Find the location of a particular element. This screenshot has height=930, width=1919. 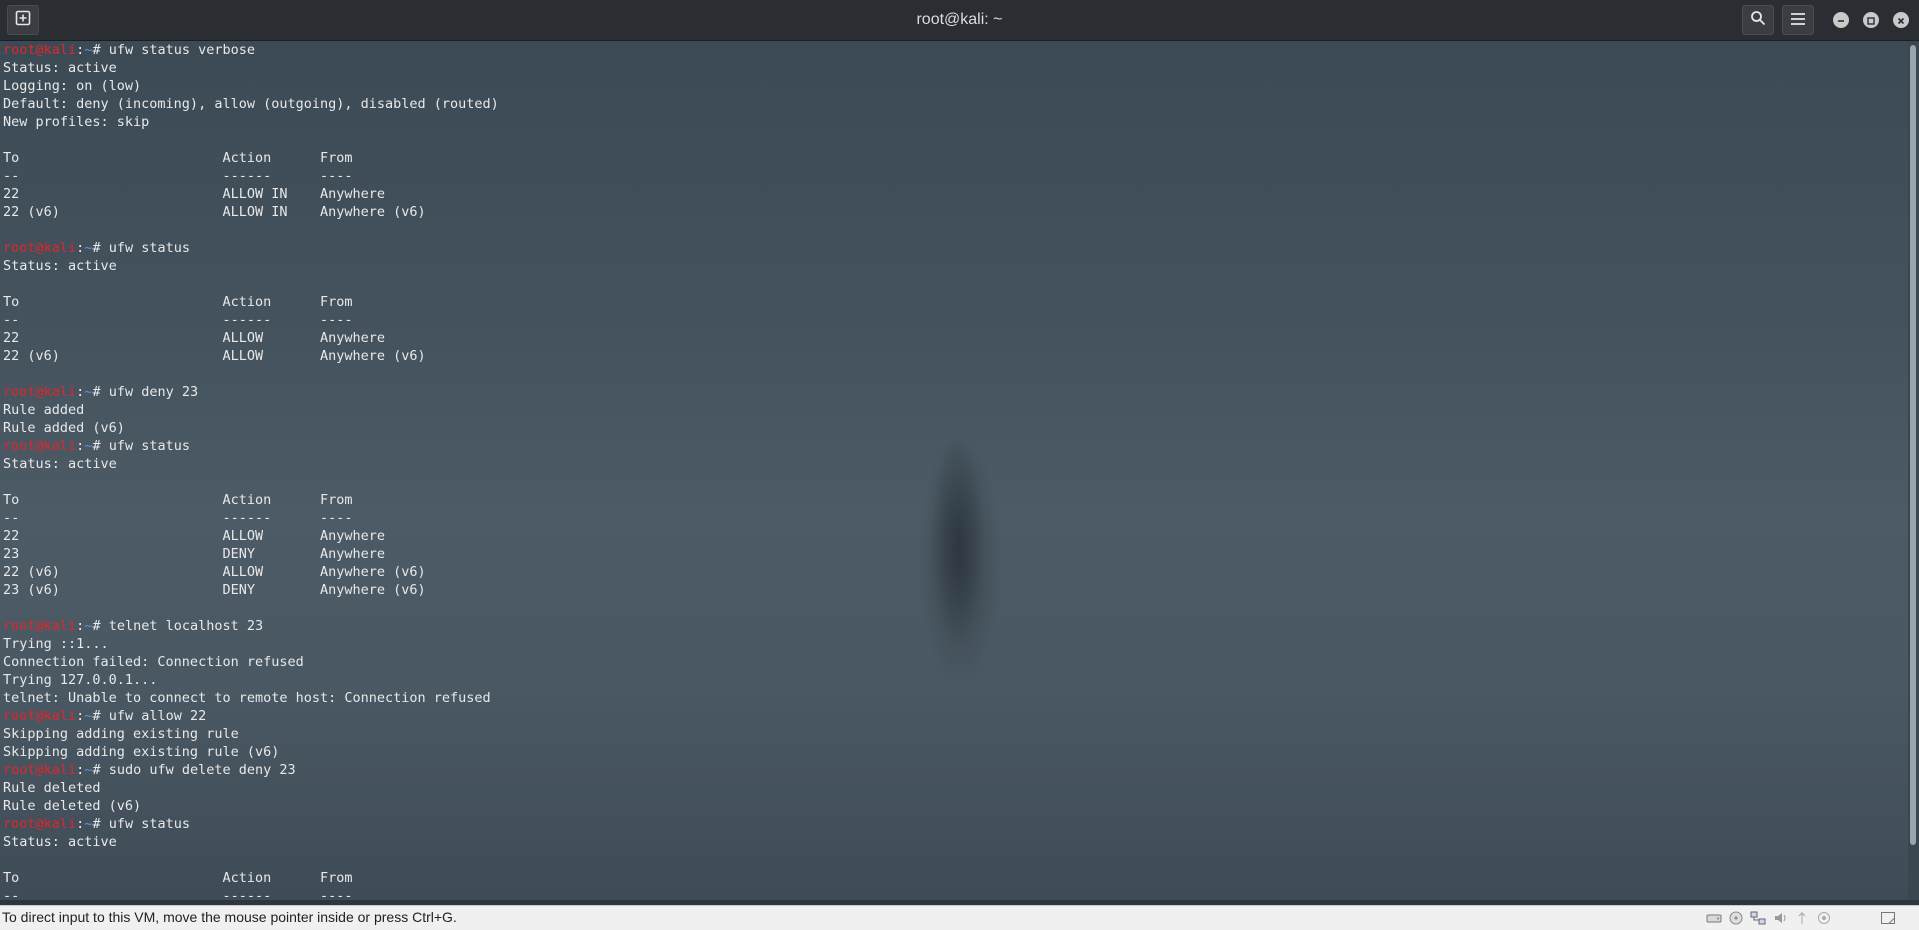

audio-icon is located at coordinates (1780, 918).